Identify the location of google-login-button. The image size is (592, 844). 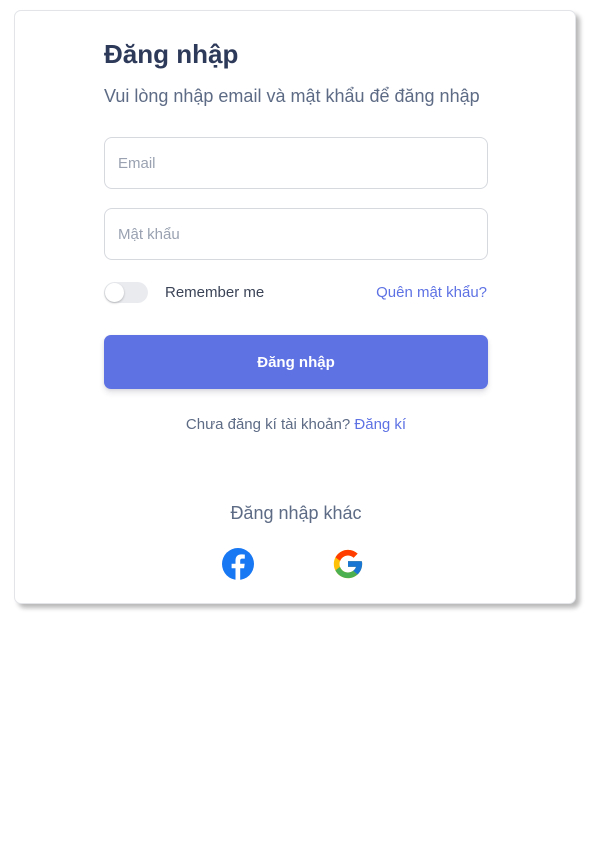
(348, 564).